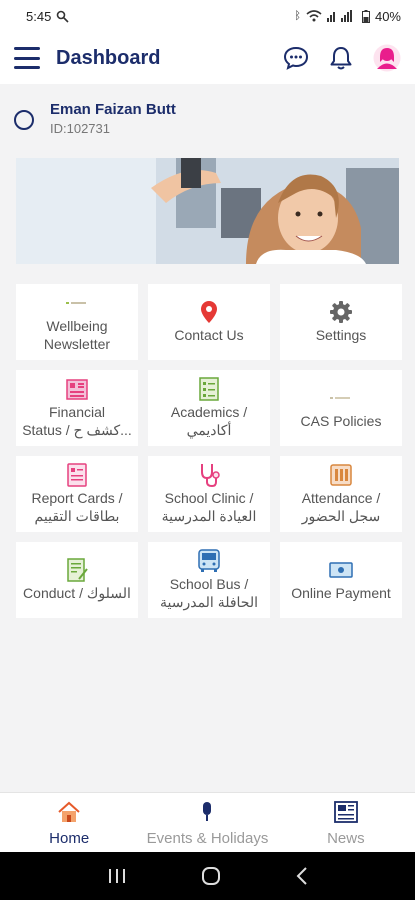 The width and height of the screenshot is (415, 900). What do you see at coordinates (209, 560) in the screenshot?
I see `bus-icon` at bounding box center [209, 560].